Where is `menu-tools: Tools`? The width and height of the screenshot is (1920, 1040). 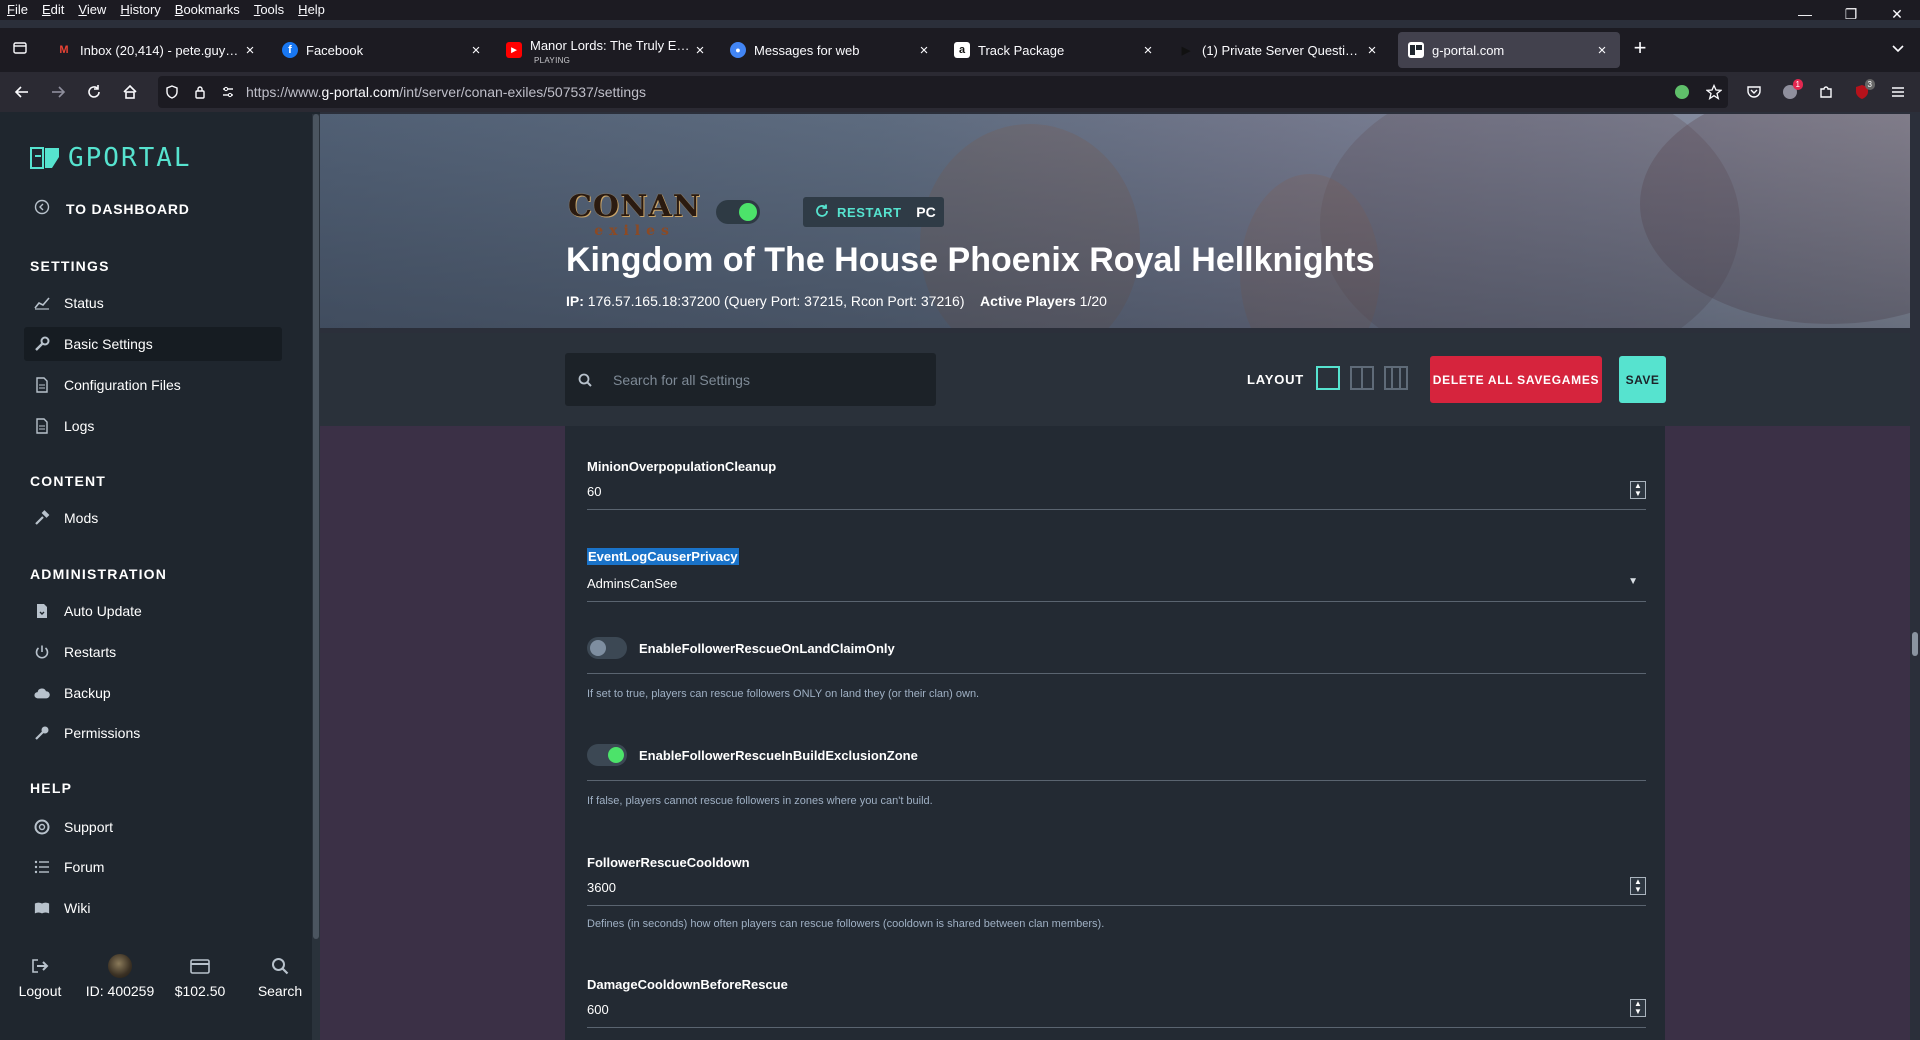 menu-tools: Tools is located at coordinates (269, 10).